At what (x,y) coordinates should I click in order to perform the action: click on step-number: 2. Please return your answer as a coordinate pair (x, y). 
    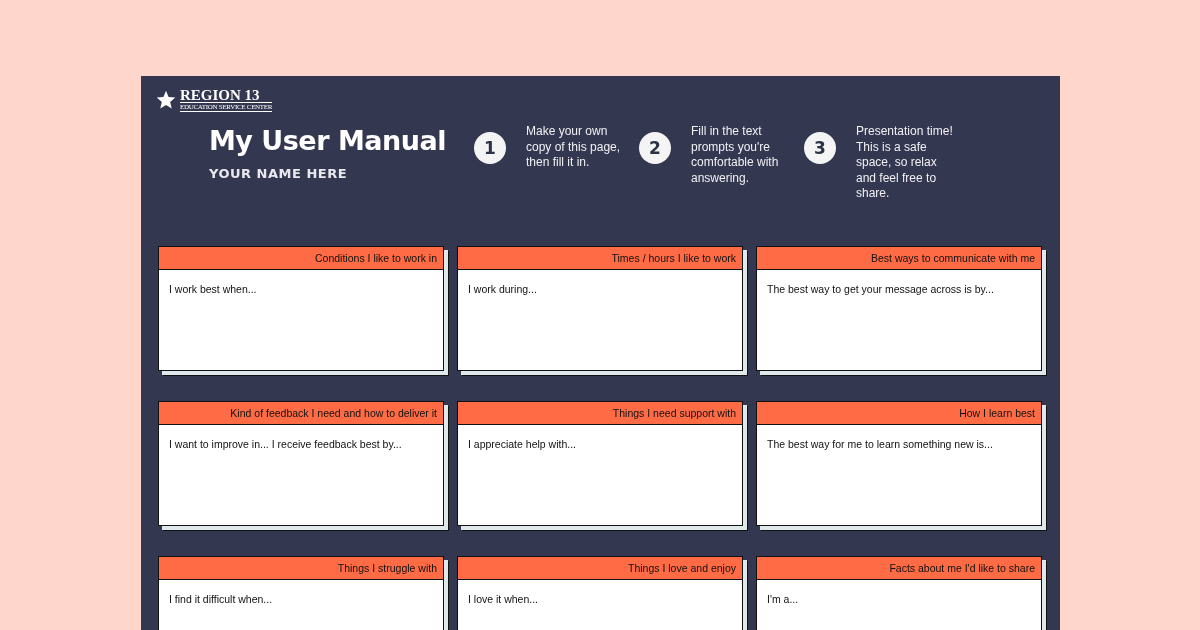
    Looking at the image, I should click on (655, 148).